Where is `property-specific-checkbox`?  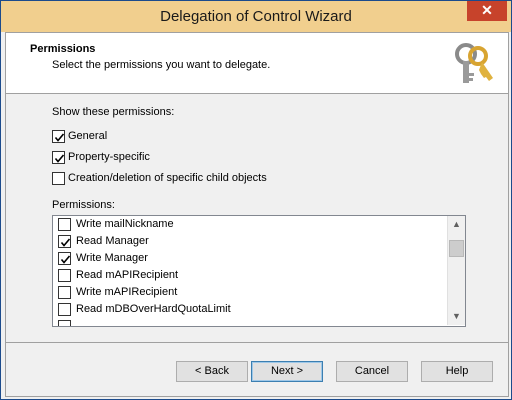 property-specific-checkbox is located at coordinates (58, 157).